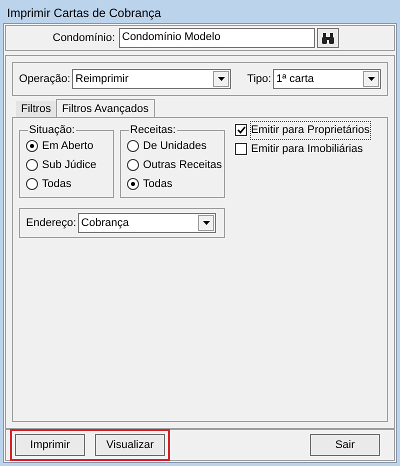  Describe the element at coordinates (345, 445) in the screenshot. I see `dialog-button: Sair` at that location.